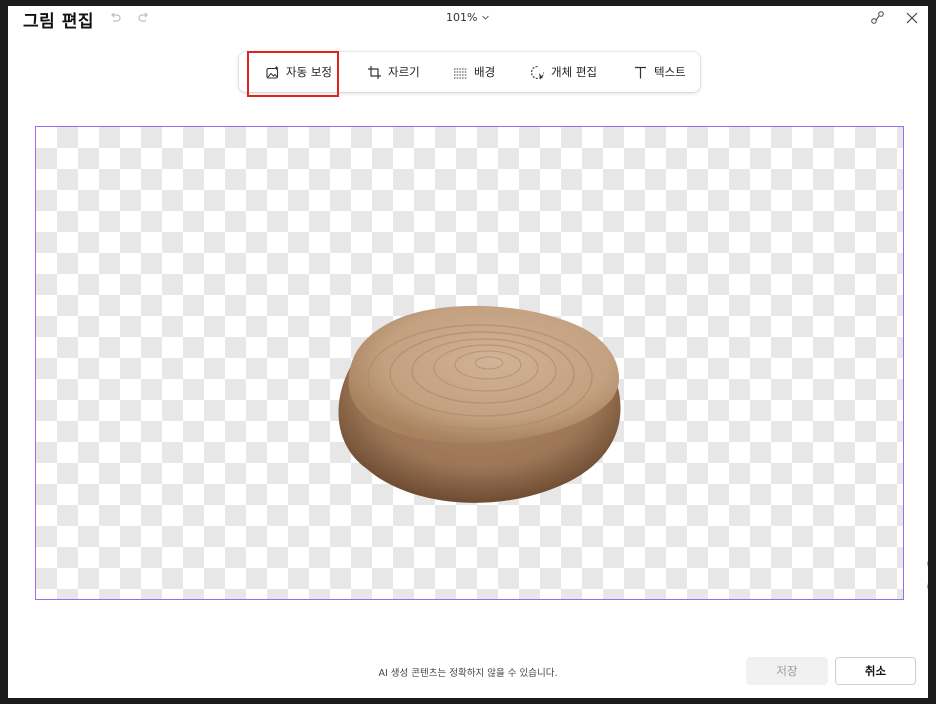 Image resolution: width=936 pixels, height=704 pixels. Describe the element at coordinates (460, 73) in the screenshot. I see `background-icon` at that location.